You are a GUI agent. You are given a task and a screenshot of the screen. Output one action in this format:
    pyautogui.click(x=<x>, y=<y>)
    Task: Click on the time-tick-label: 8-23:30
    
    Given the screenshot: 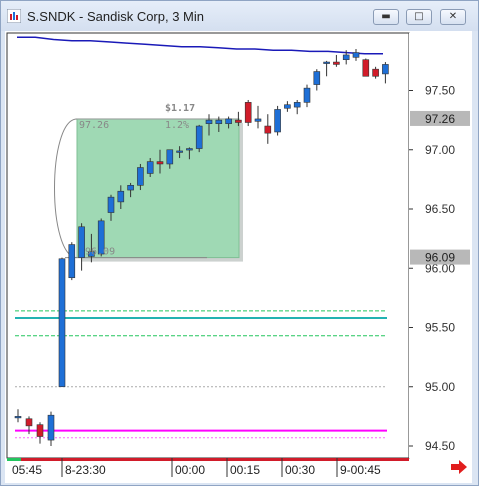 What is the action you would take?
    pyautogui.click(x=85, y=470)
    